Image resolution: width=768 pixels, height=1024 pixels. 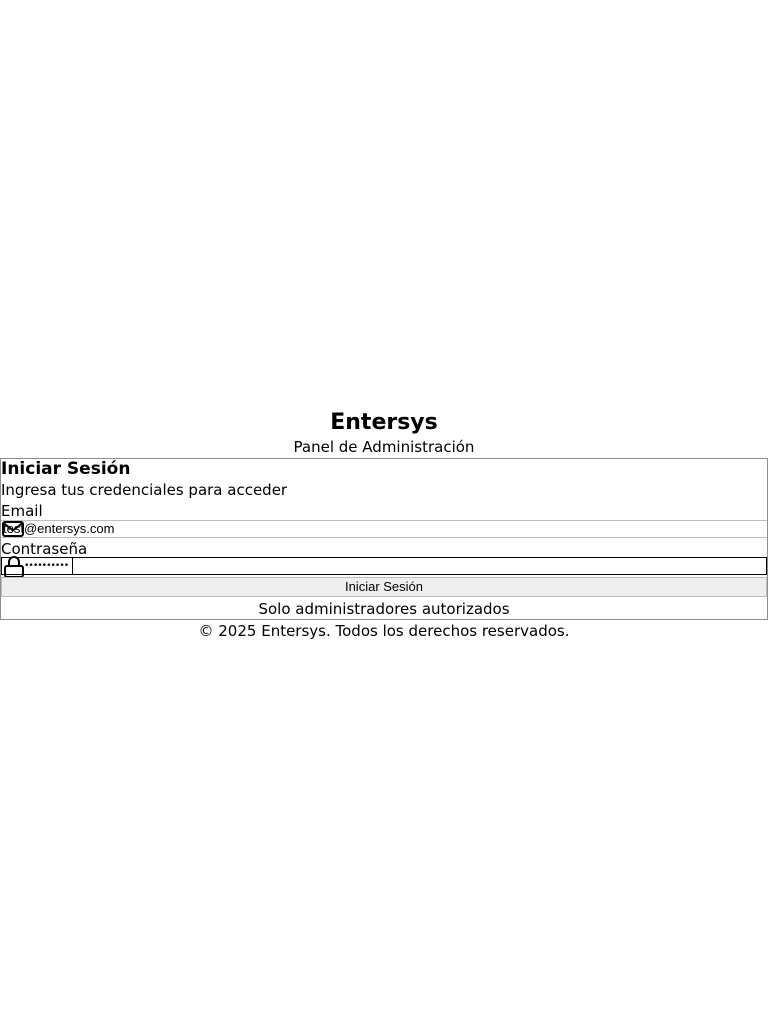 I want to click on brand-subtitle: Panel de Administración, so click(x=384, y=447).